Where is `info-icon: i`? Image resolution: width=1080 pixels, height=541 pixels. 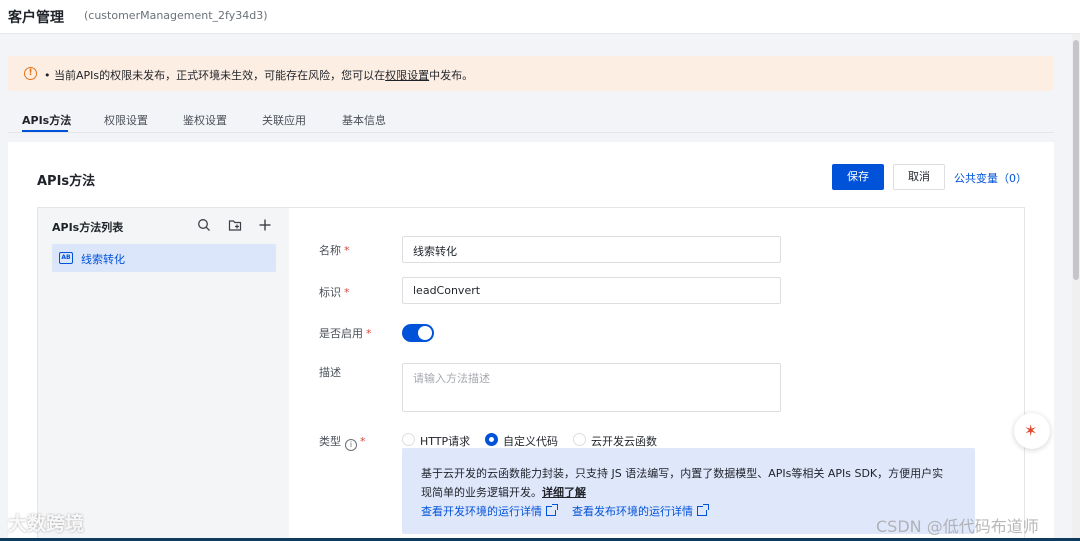 info-icon: i is located at coordinates (351, 445).